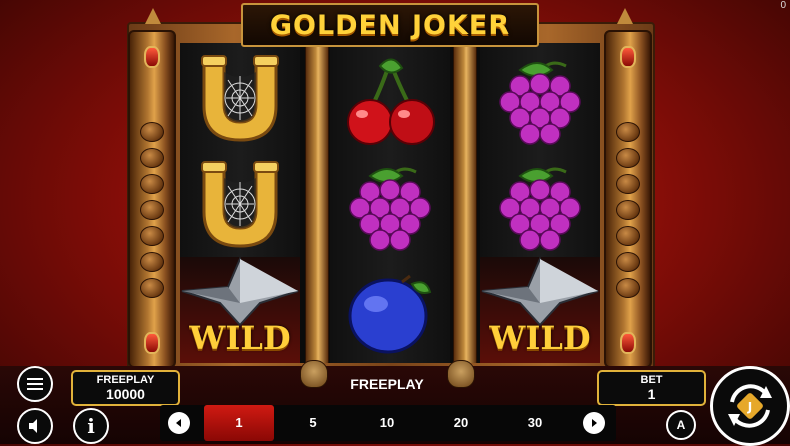  I want to click on bet-next-button, so click(594, 423).